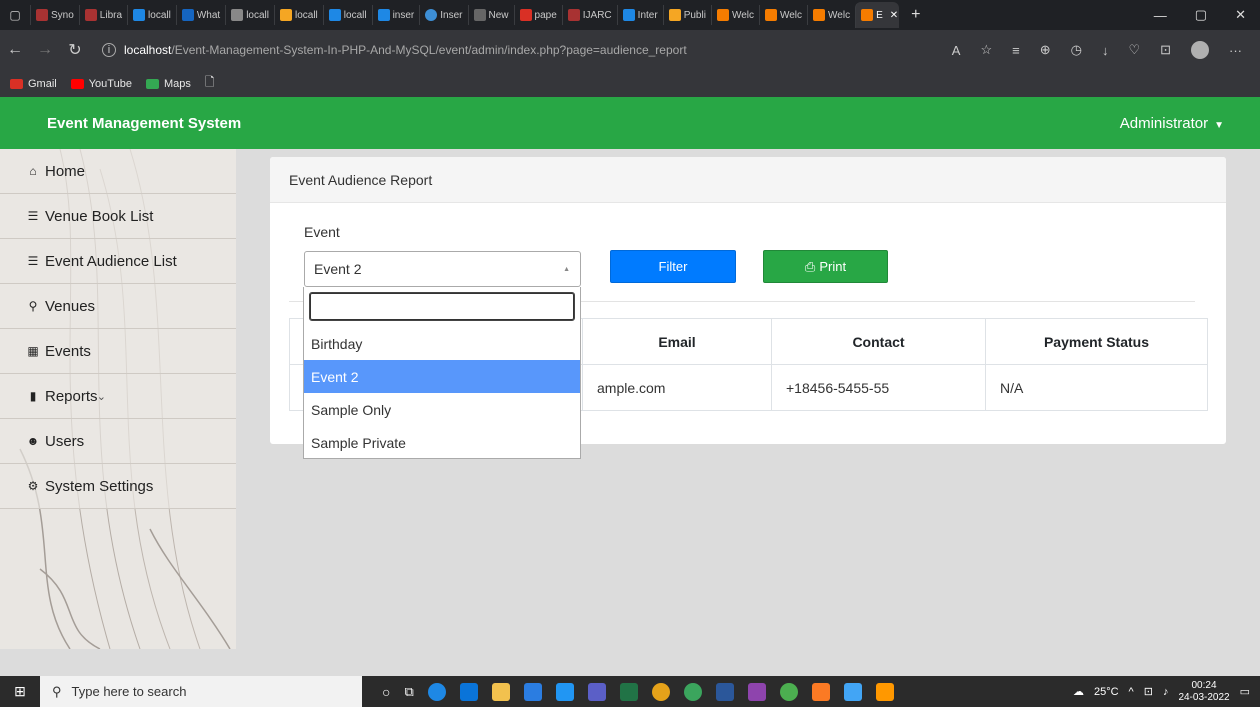  Describe the element at coordinates (118, 486) in the screenshot. I see `sidebar-item-system-settings: ⚙ System Settings` at that location.